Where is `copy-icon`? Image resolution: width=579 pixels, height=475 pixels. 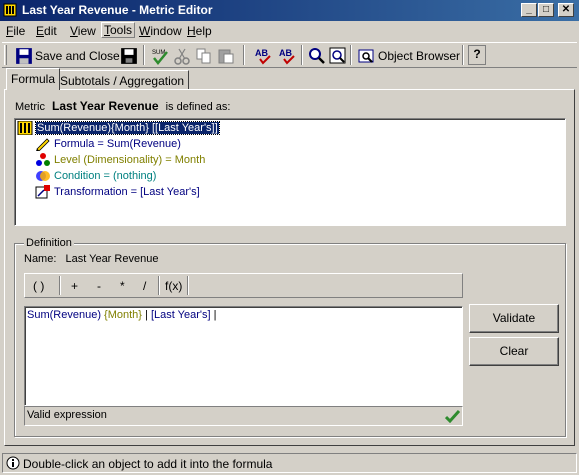 copy-icon is located at coordinates (204, 56).